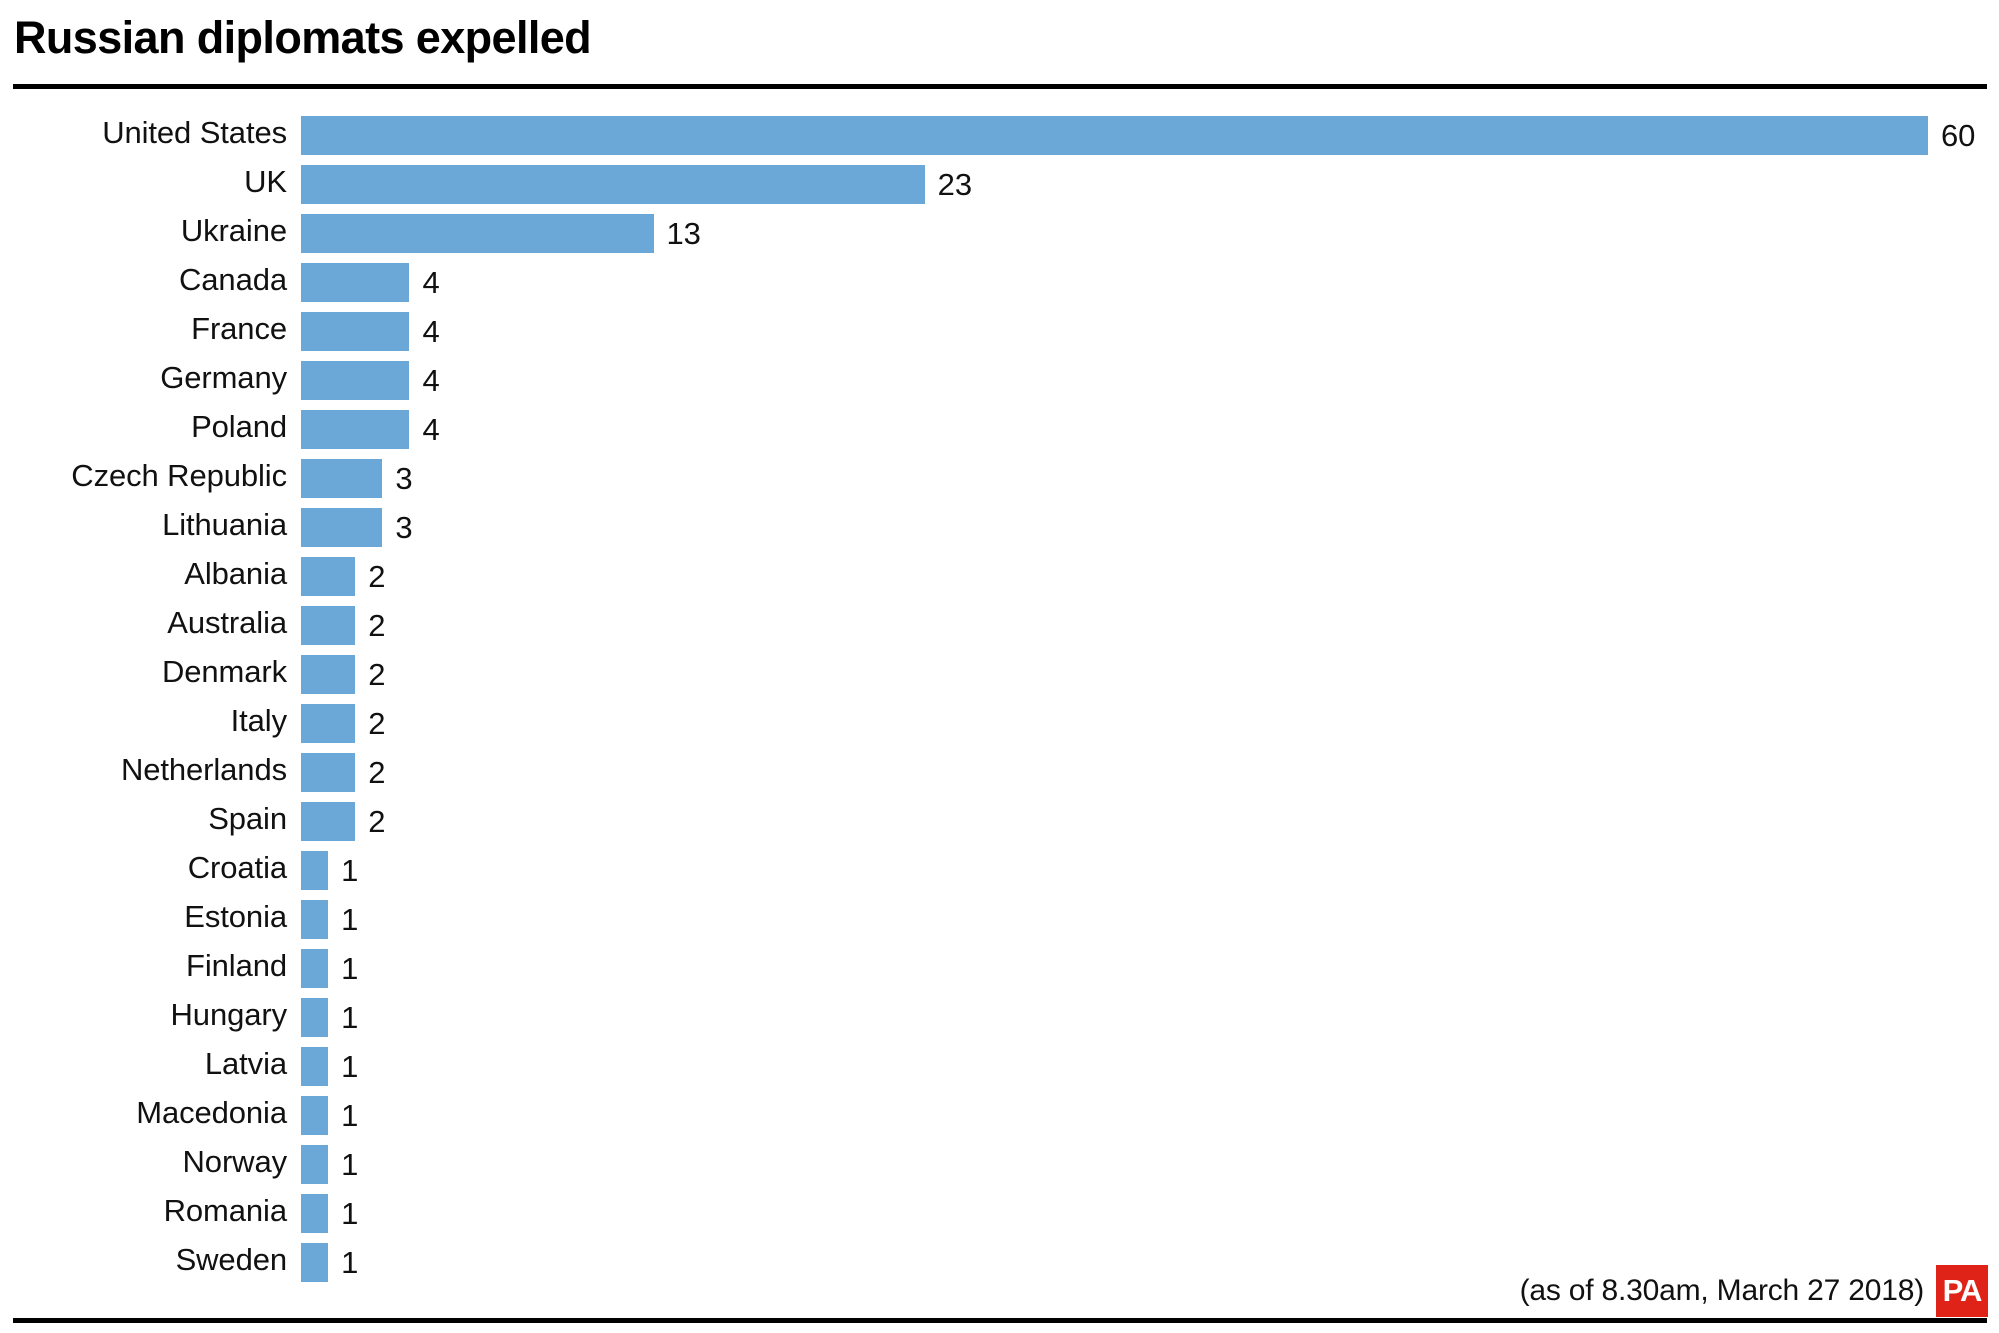 The height and width of the screenshot is (1333, 1999). What do you see at coordinates (179, 475) in the screenshot?
I see `bar-category-label: Czech Republic` at bounding box center [179, 475].